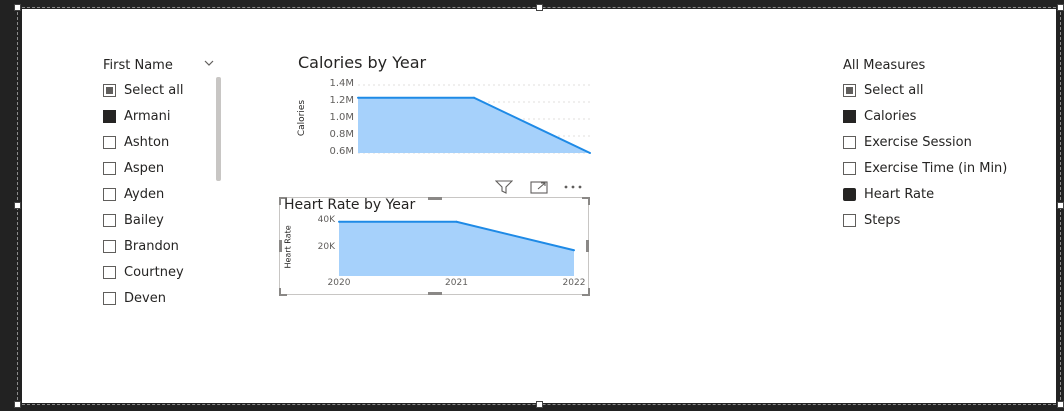  What do you see at coordinates (899, 194) in the screenshot?
I see `slicer-item-label: Heart Rate` at bounding box center [899, 194].